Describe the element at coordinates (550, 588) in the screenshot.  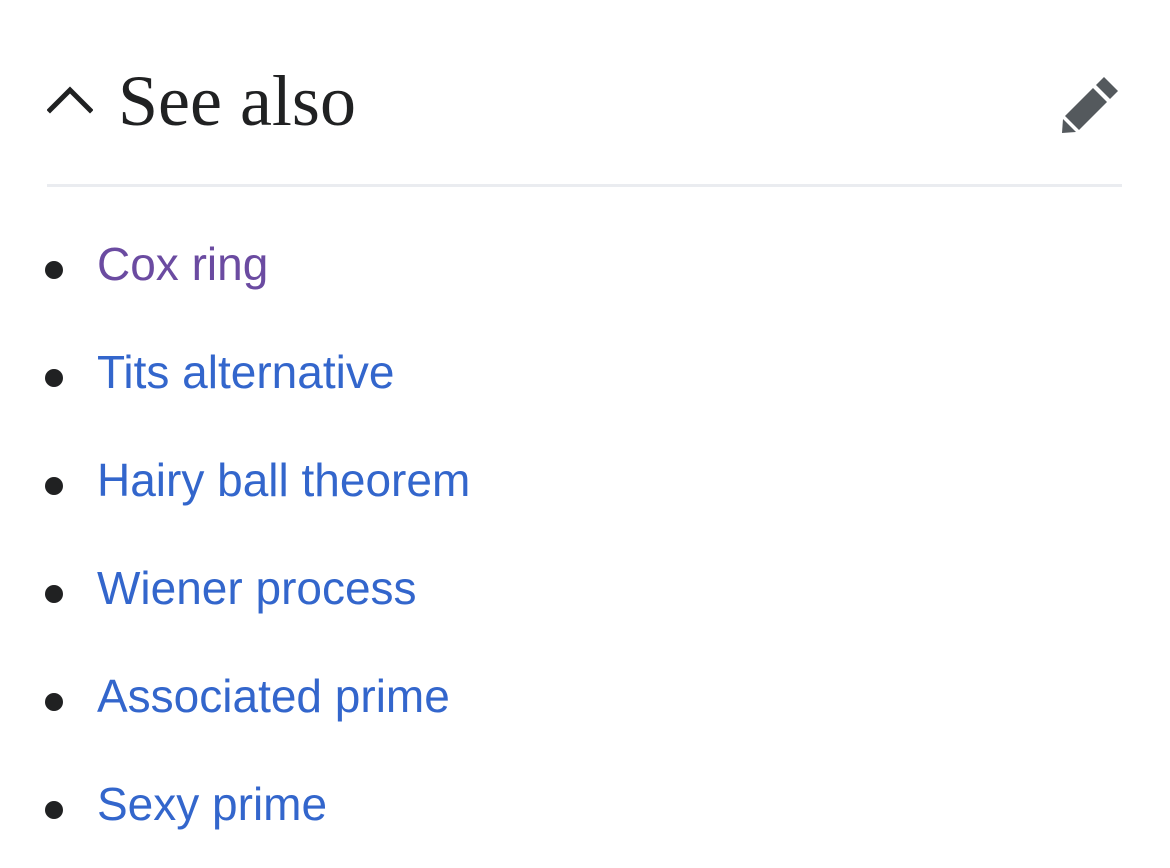
I see `list-item: Wiener process` at that location.